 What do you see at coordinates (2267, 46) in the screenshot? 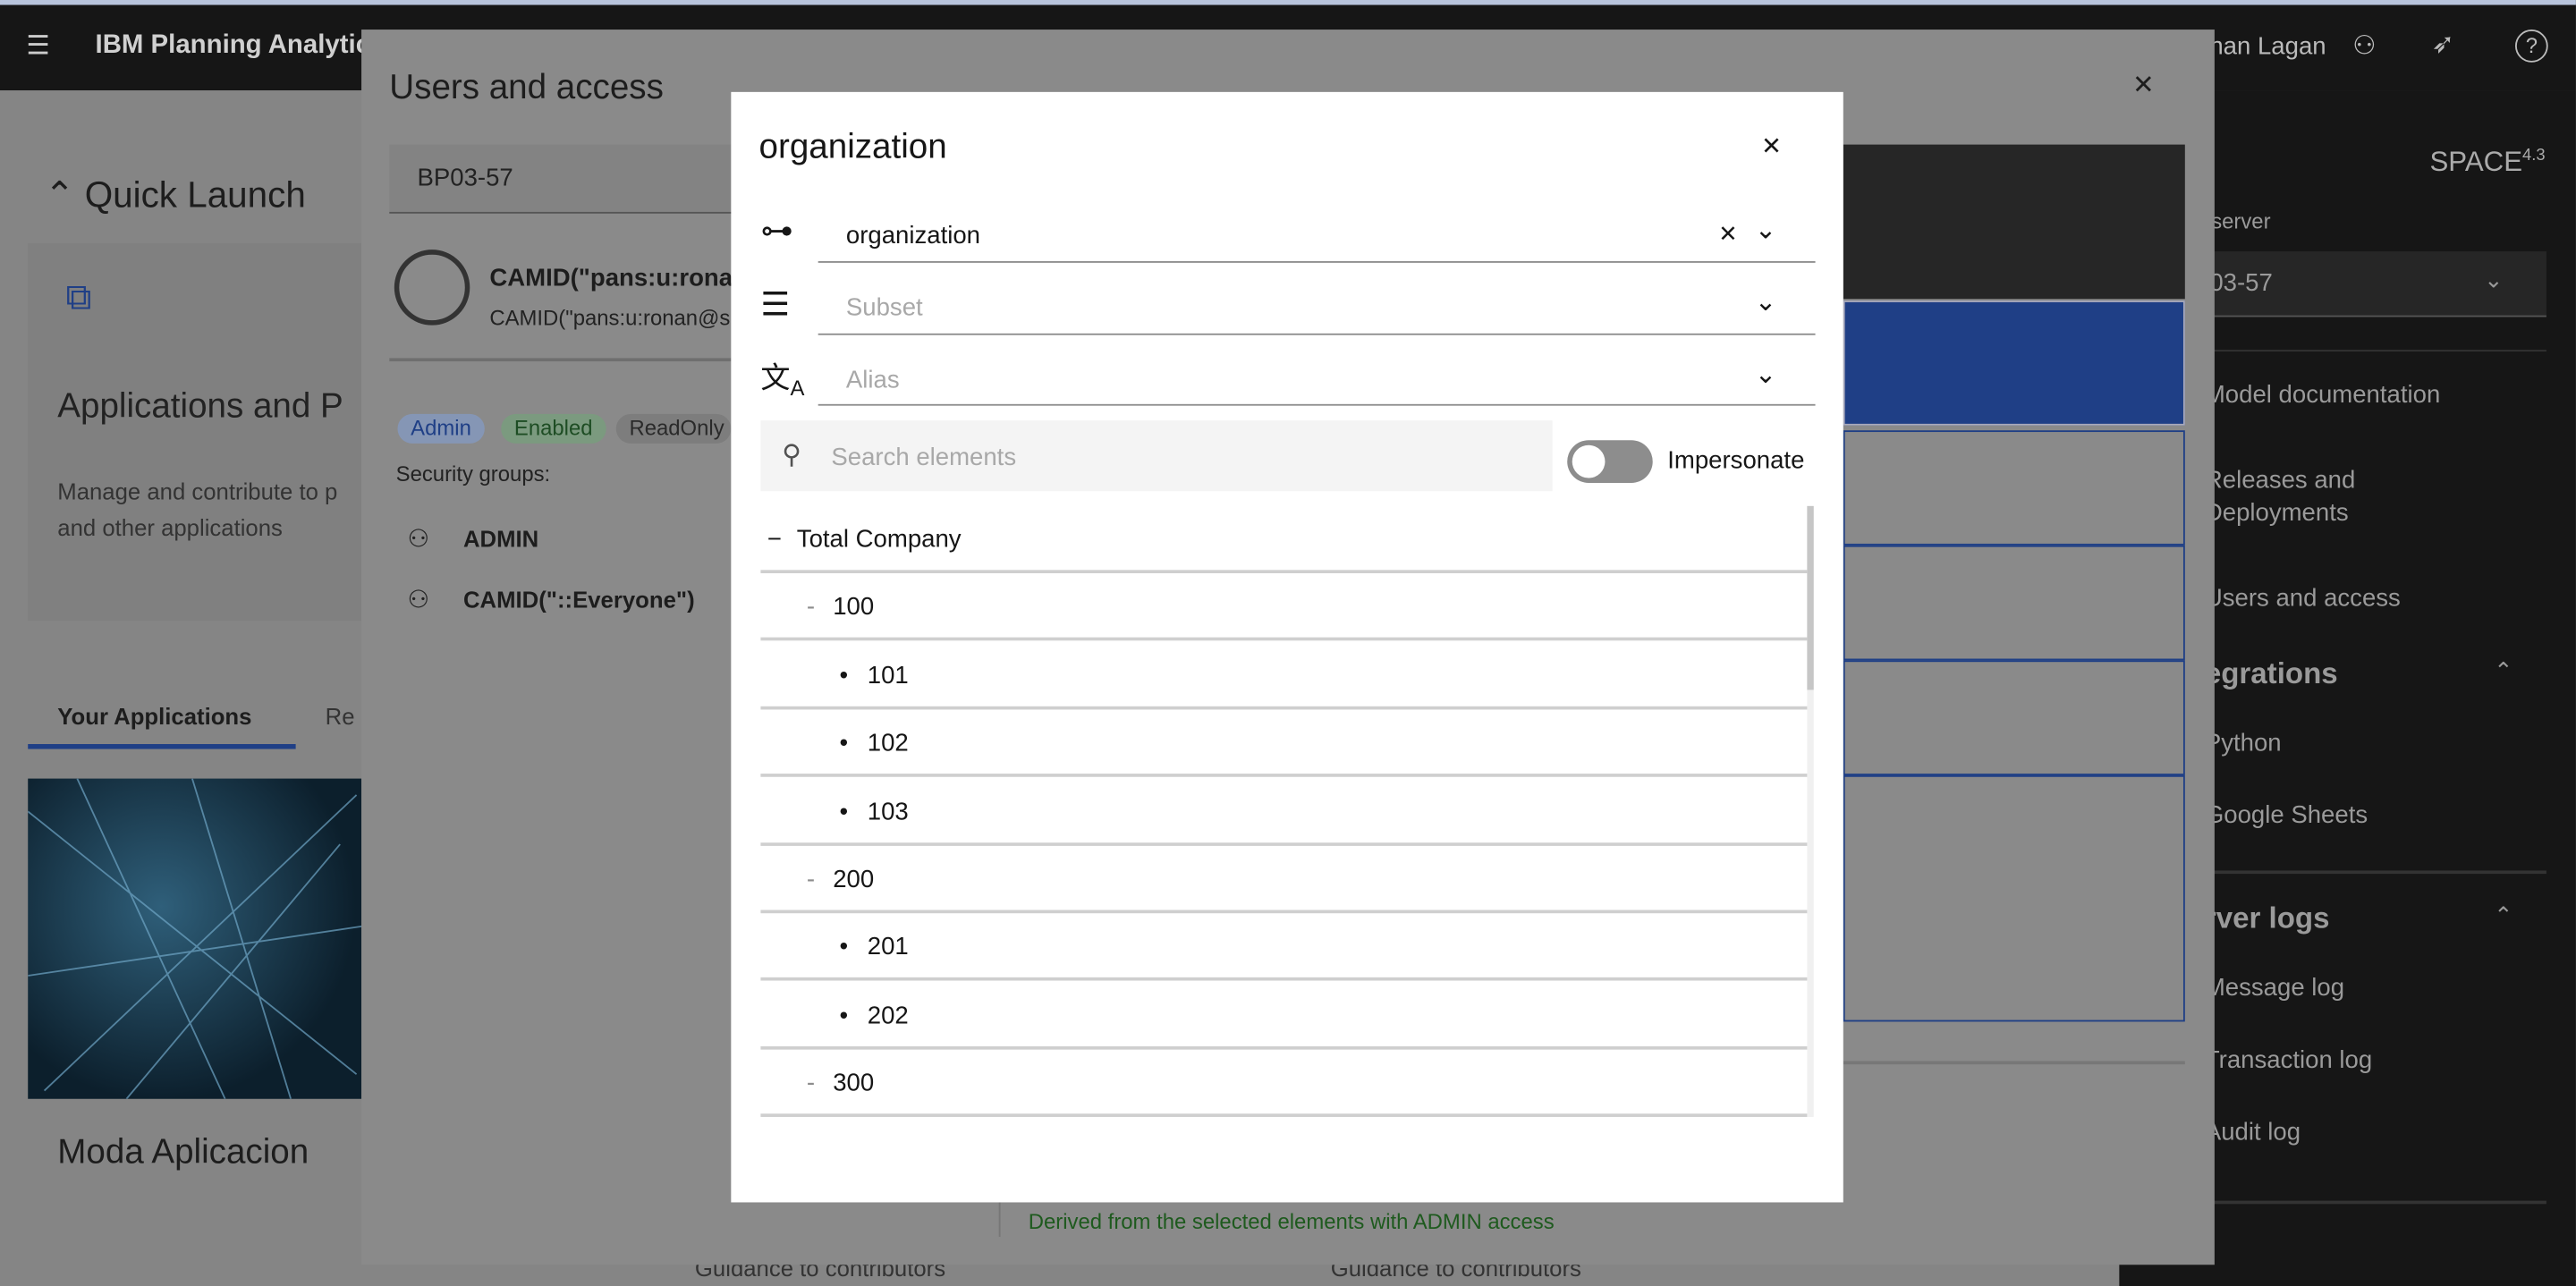
I see `user-name: nan Lagan` at bounding box center [2267, 46].